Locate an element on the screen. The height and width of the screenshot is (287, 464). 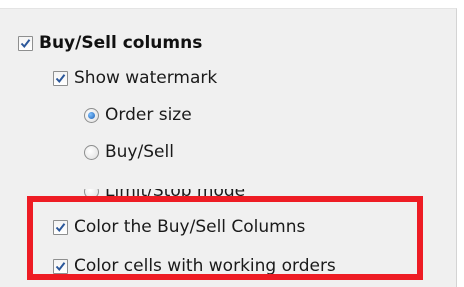
buy-sell-label: Buy/Sell is located at coordinates (139, 152).